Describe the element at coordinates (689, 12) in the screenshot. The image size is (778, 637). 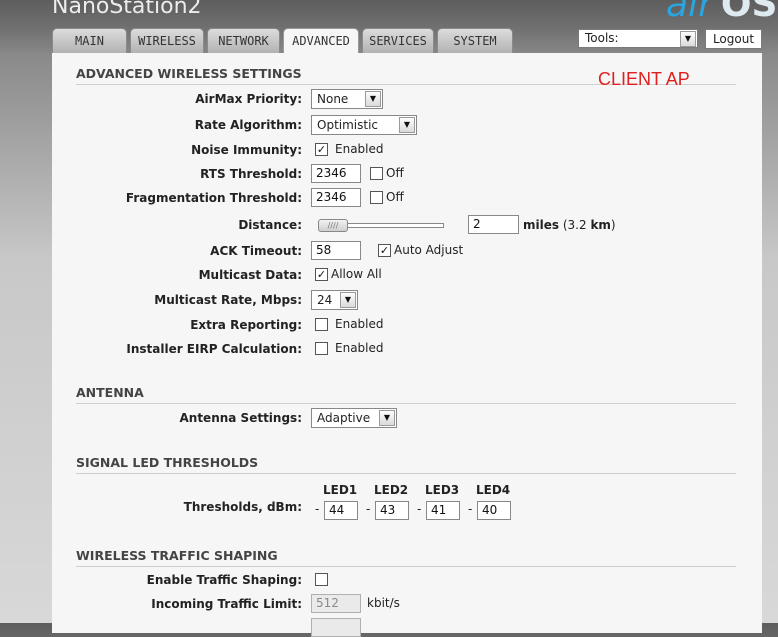
I see `logo-air: air` at that location.